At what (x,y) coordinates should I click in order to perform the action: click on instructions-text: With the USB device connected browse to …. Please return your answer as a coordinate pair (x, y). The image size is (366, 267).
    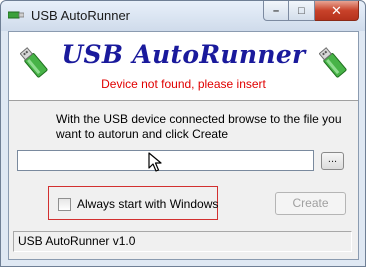
    Looking at the image, I should click on (199, 126).